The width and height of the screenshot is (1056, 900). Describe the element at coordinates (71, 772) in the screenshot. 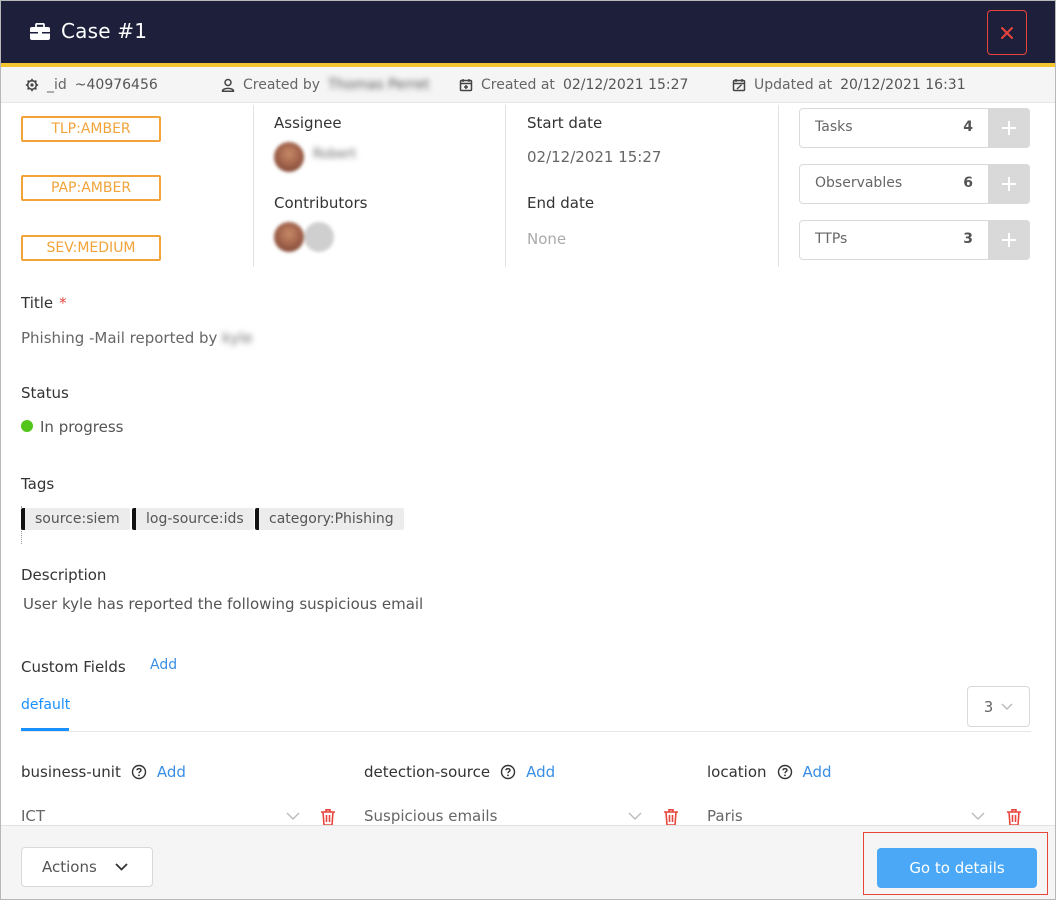

I see `custom-field-name: business-unit` at that location.